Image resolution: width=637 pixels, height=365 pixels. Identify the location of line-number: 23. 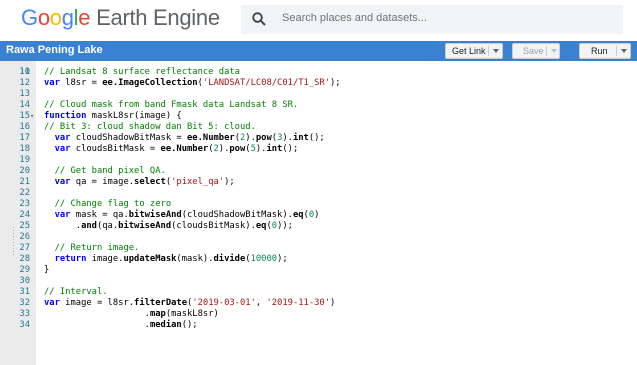
(24, 204).